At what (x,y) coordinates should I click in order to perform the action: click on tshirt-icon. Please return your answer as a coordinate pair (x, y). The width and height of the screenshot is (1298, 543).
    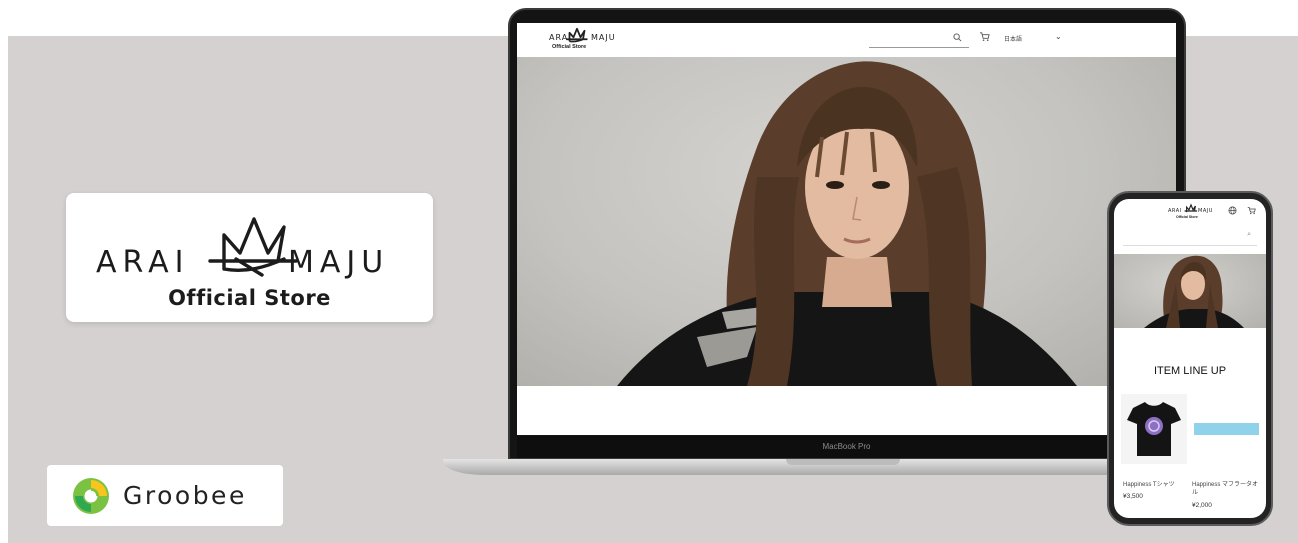
    Looking at the image, I should click on (1154, 429).